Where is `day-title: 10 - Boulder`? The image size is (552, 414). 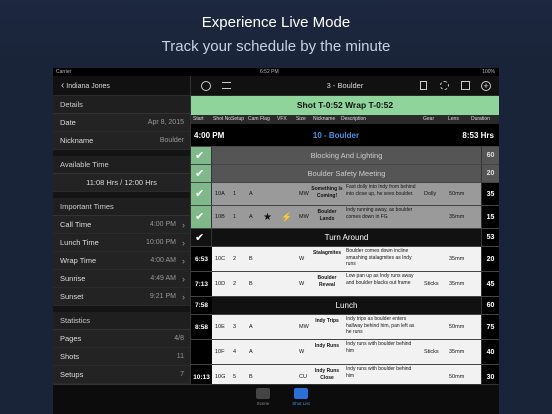
day-title: 10 - Boulder is located at coordinates (336, 135).